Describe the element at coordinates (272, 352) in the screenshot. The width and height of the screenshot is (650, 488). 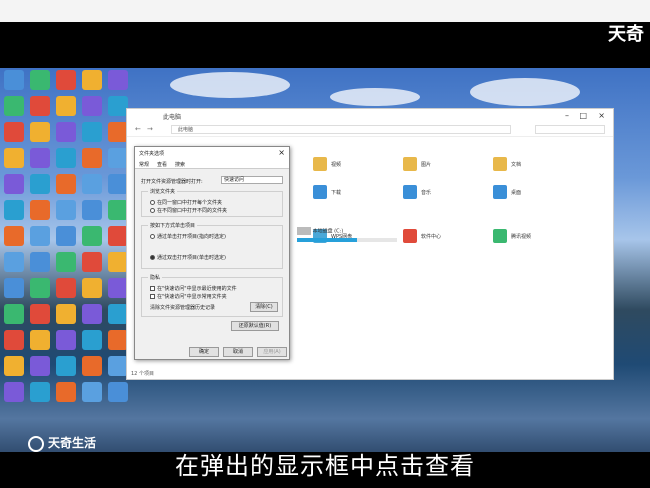
I see `apply-button: 应用(A)` at that location.